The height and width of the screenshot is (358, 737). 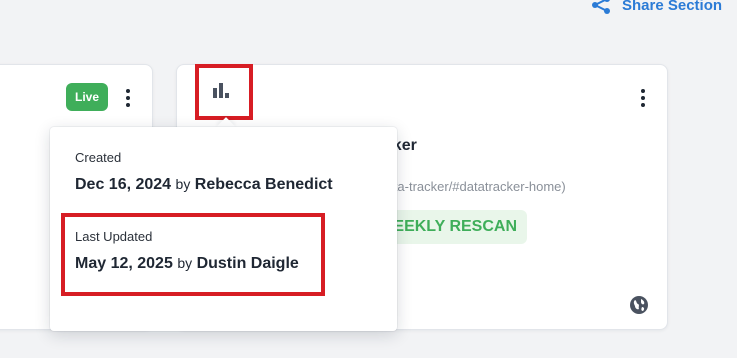 What do you see at coordinates (470, 186) in the screenshot?
I see `site-url: -data-tracker/#datatracker-home)` at bounding box center [470, 186].